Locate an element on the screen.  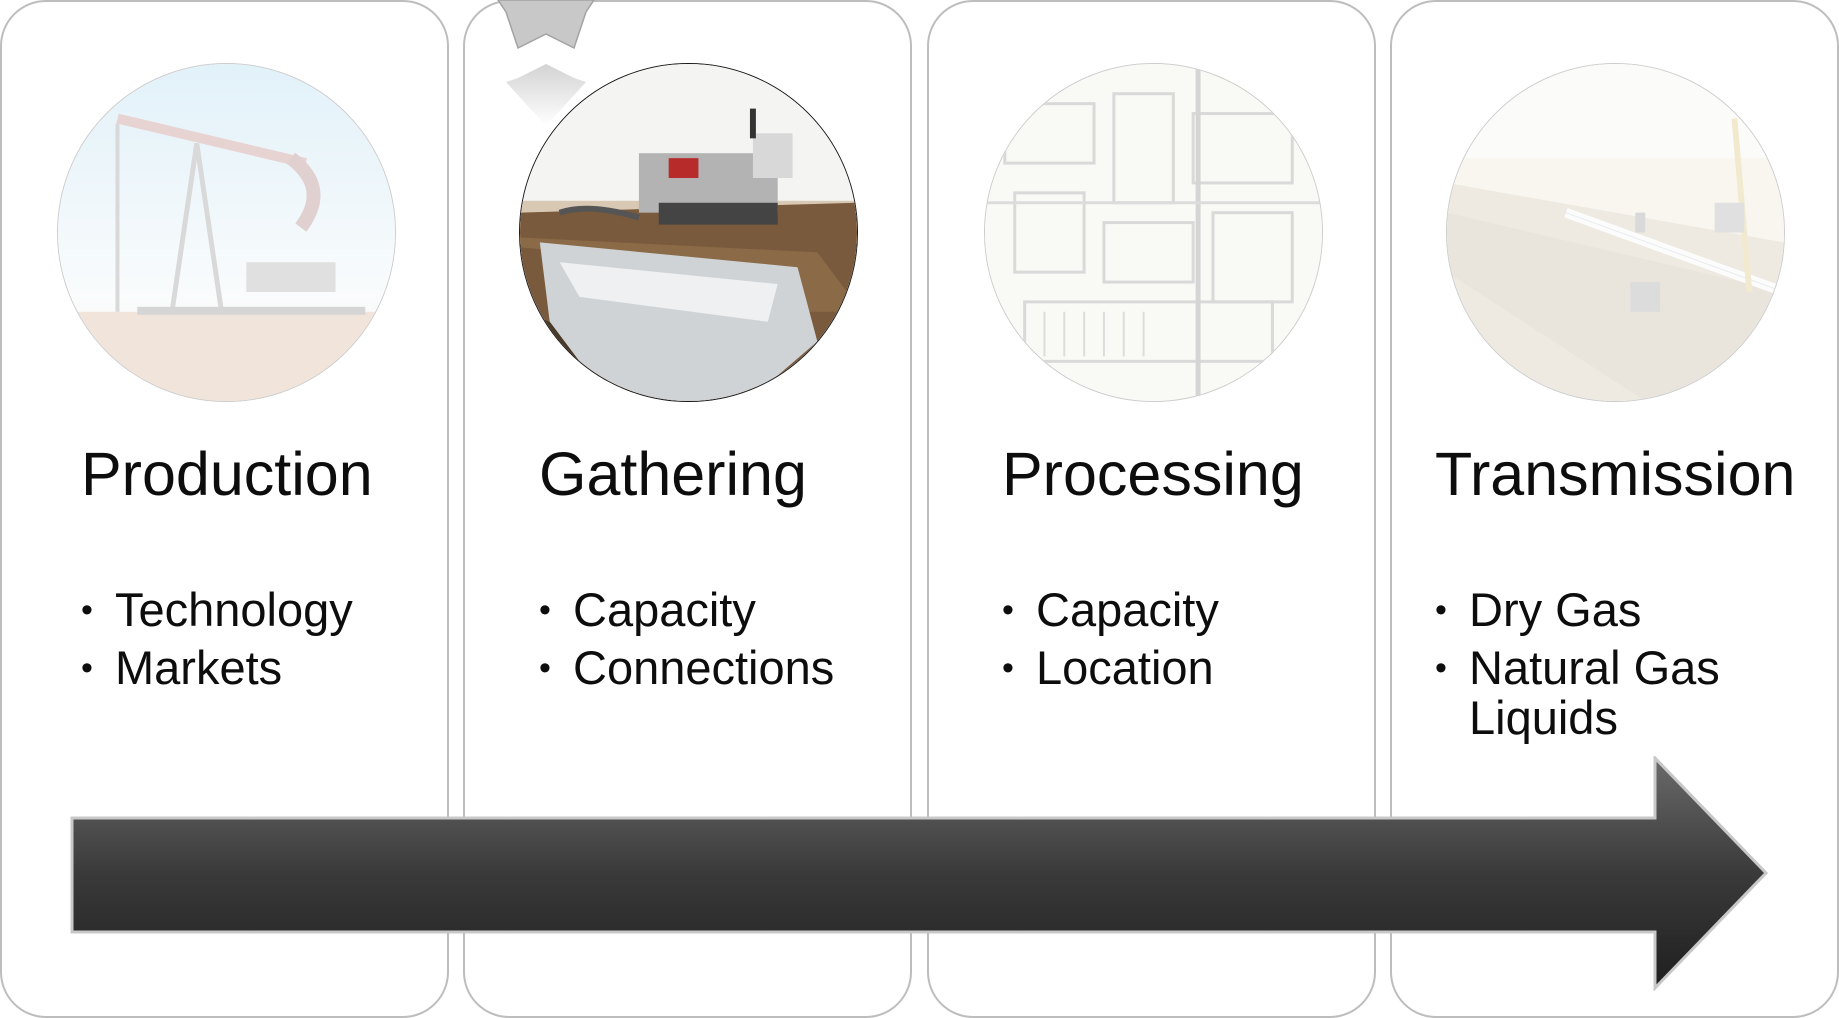
star-icon is located at coordinates (546, 63).